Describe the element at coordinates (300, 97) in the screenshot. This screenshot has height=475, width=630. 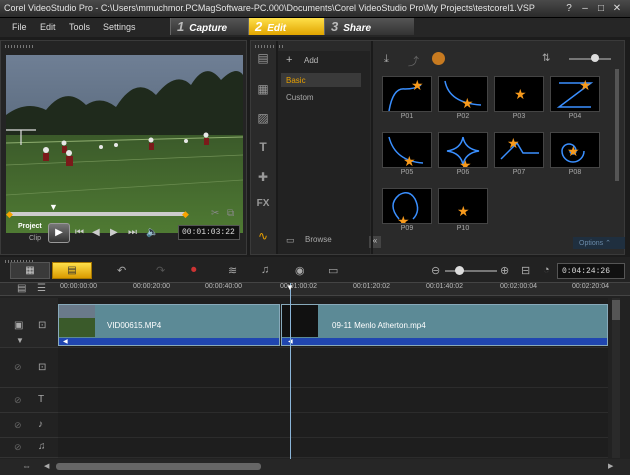
I see `folder-item-custom: Custom` at that location.